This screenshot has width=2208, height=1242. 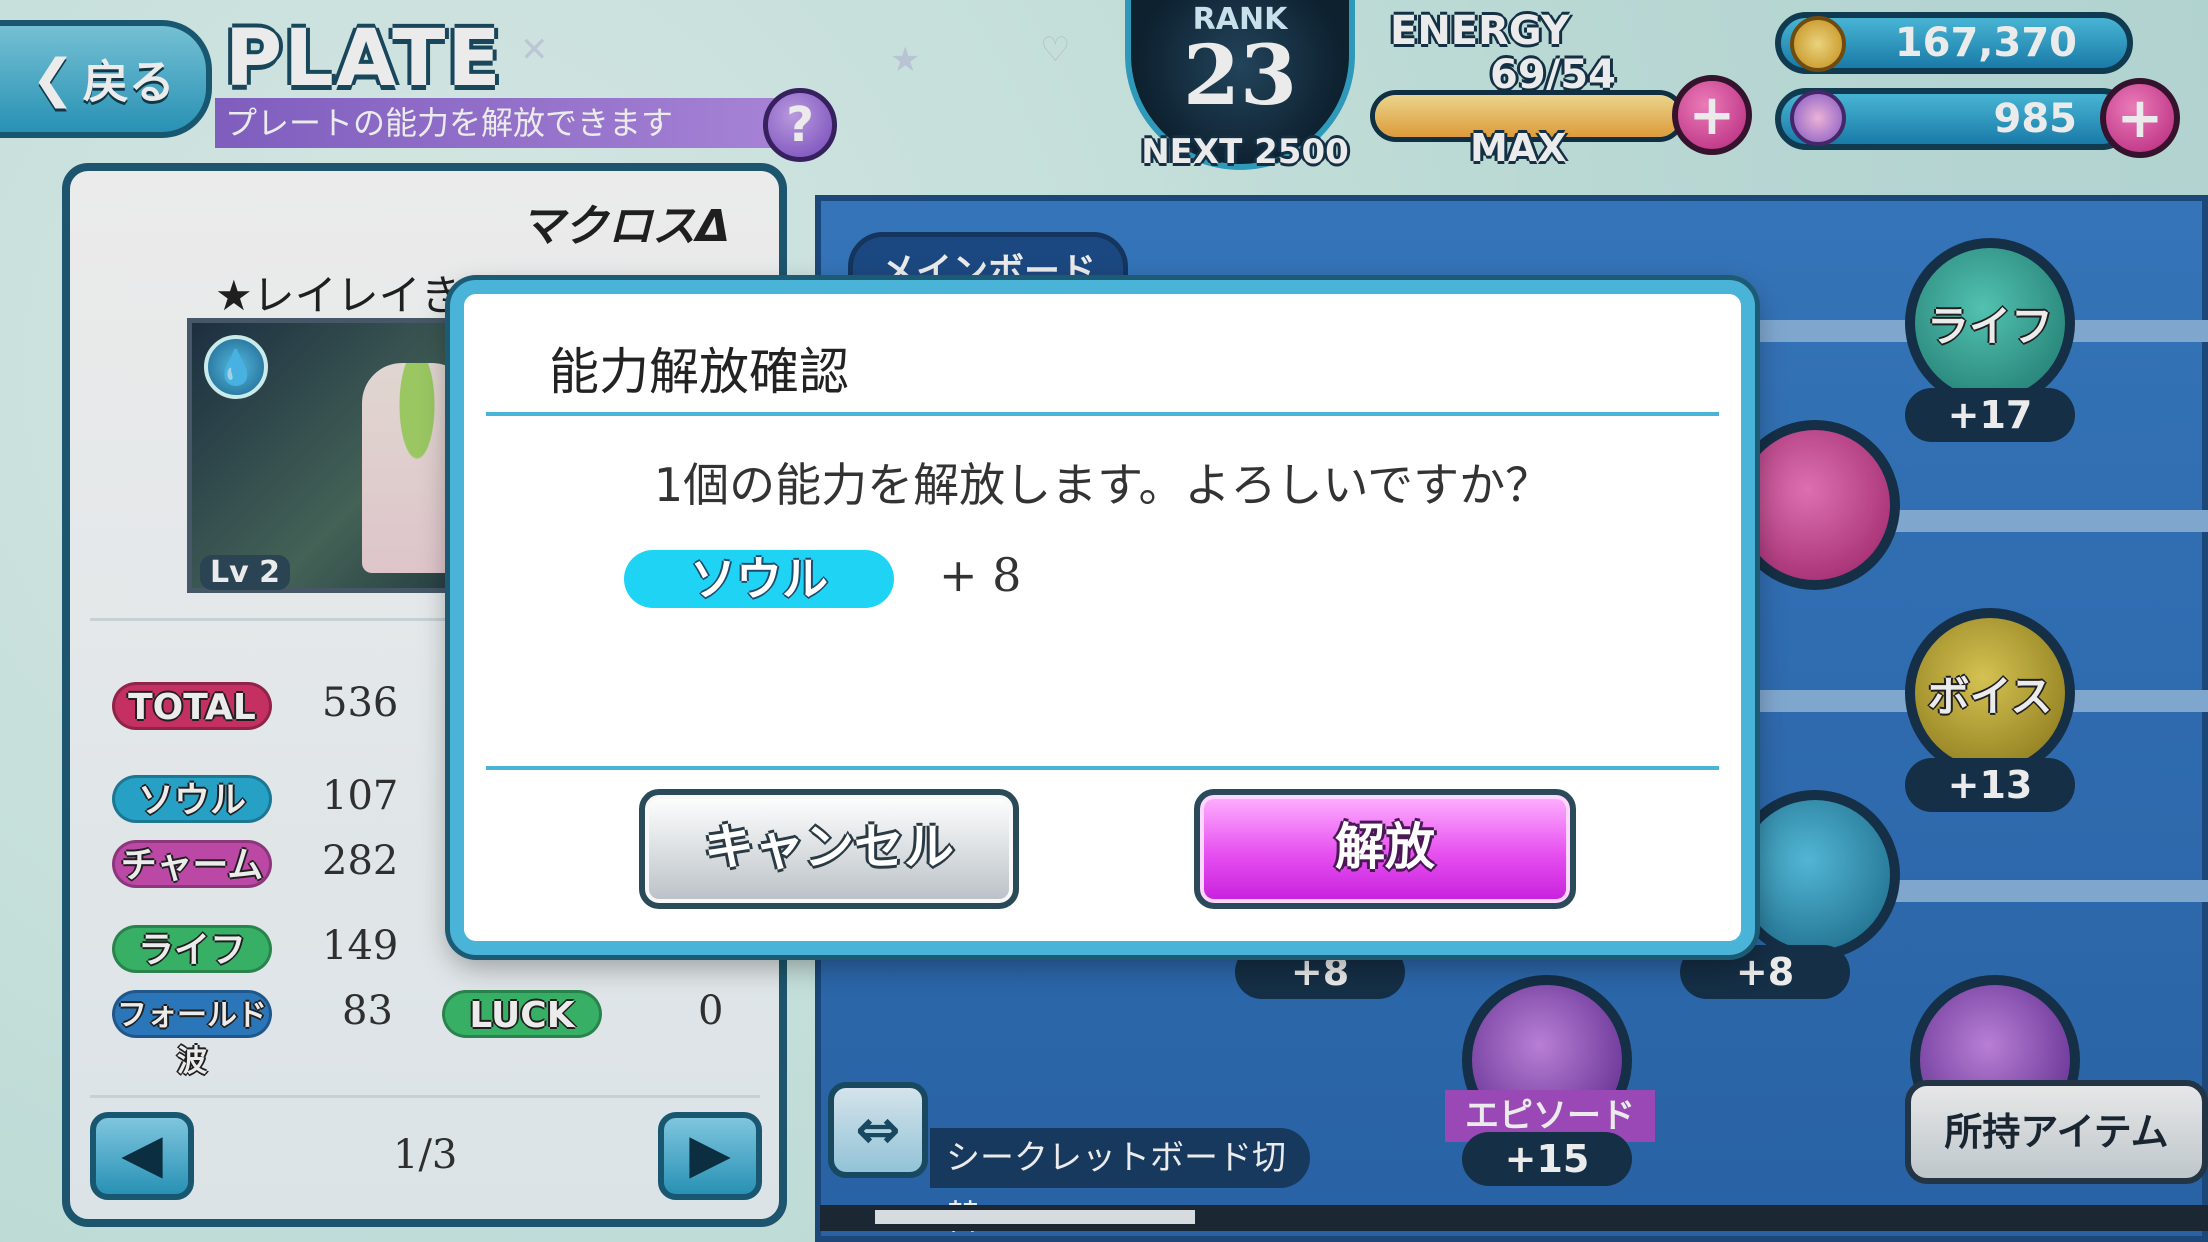 I want to click on stat-badge-soul: ソウル, so click(x=759, y=579).